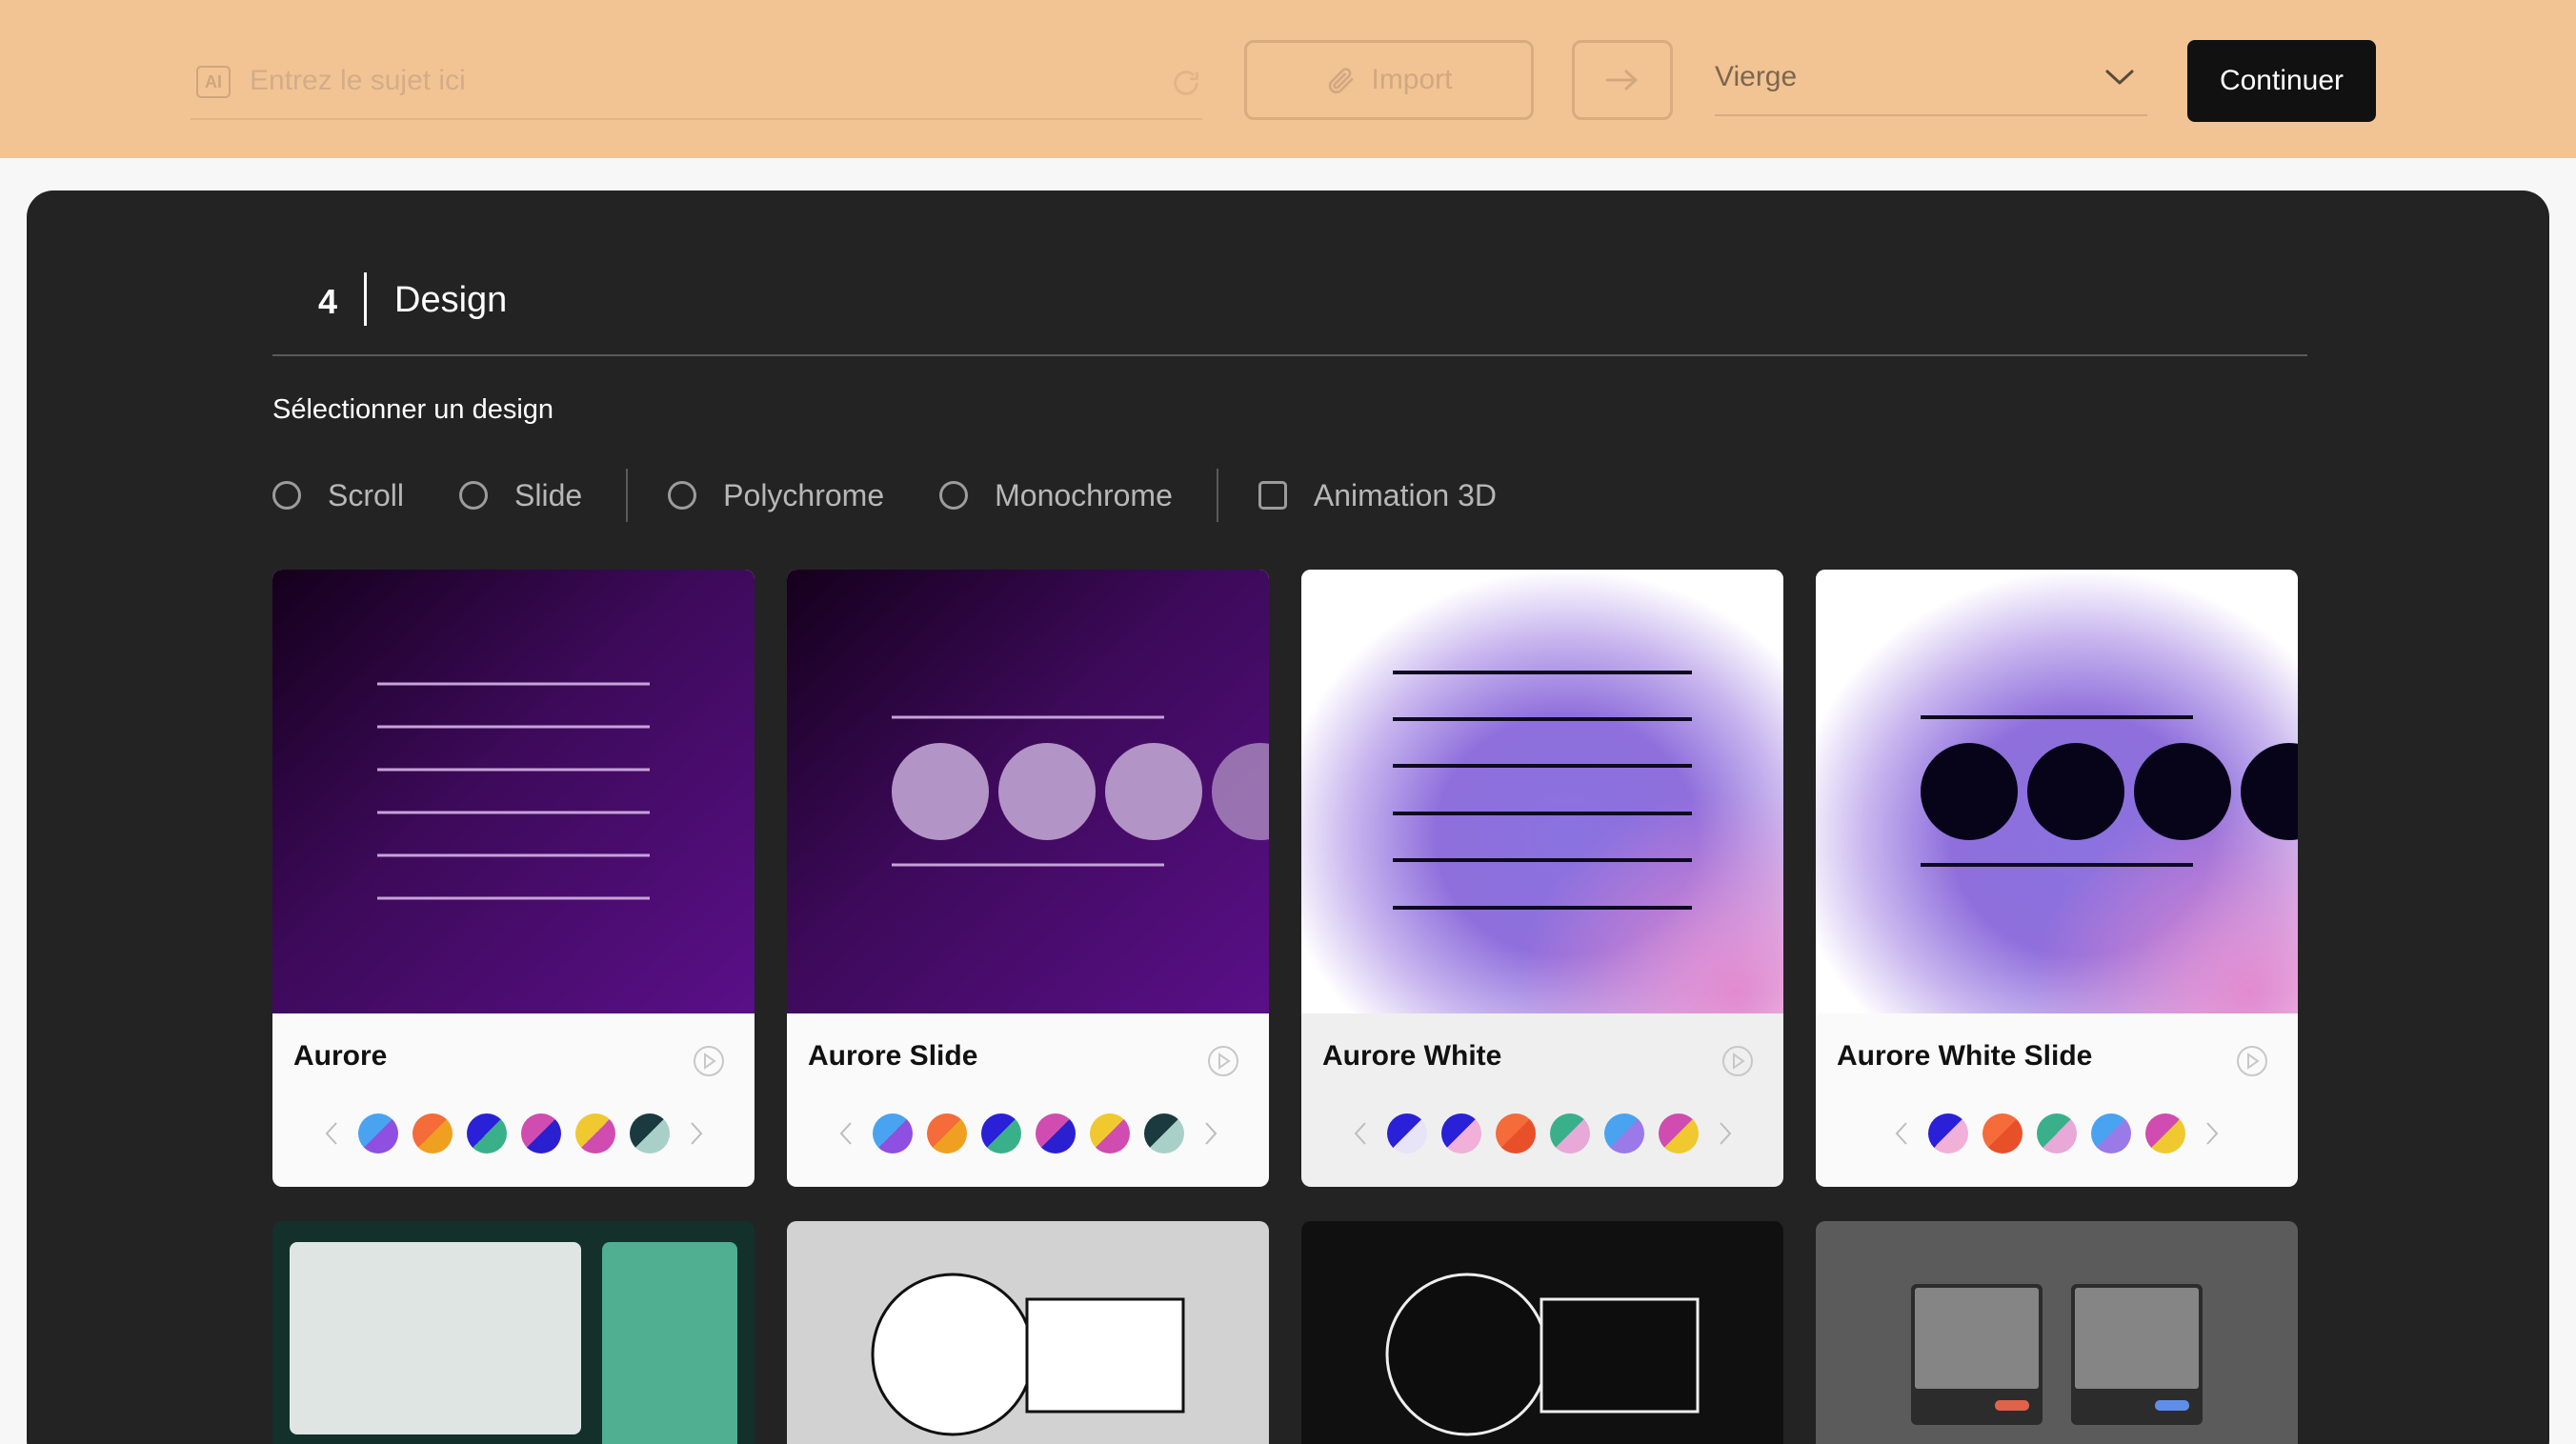  What do you see at coordinates (2281, 81) in the screenshot?
I see `continue-button: Continuer` at bounding box center [2281, 81].